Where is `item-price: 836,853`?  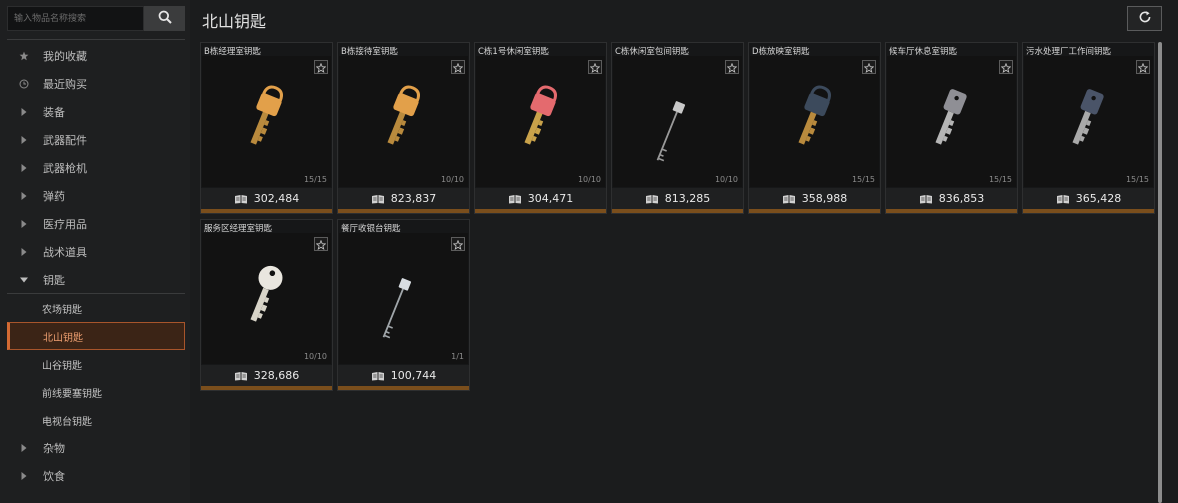 item-price: 836,853 is located at coordinates (961, 198).